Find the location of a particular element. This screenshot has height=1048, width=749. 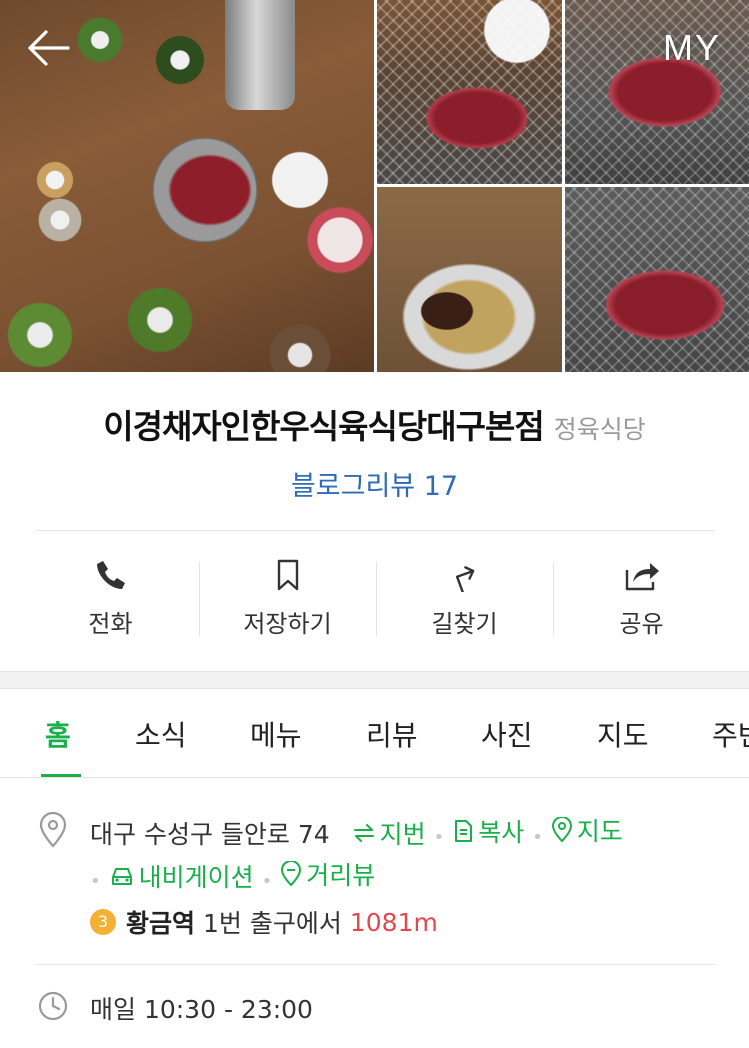

action-label: 전화 is located at coordinates (110, 624).